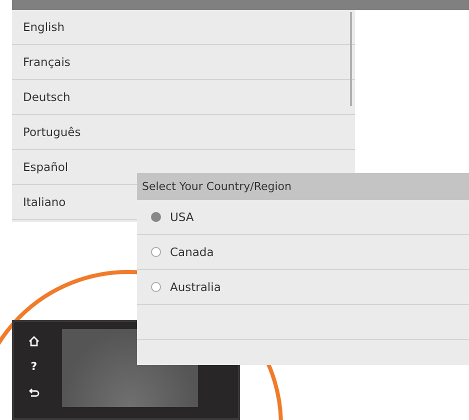 This screenshot has width=469, height=420. I want to click on language-option: Português, so click(183, 132).